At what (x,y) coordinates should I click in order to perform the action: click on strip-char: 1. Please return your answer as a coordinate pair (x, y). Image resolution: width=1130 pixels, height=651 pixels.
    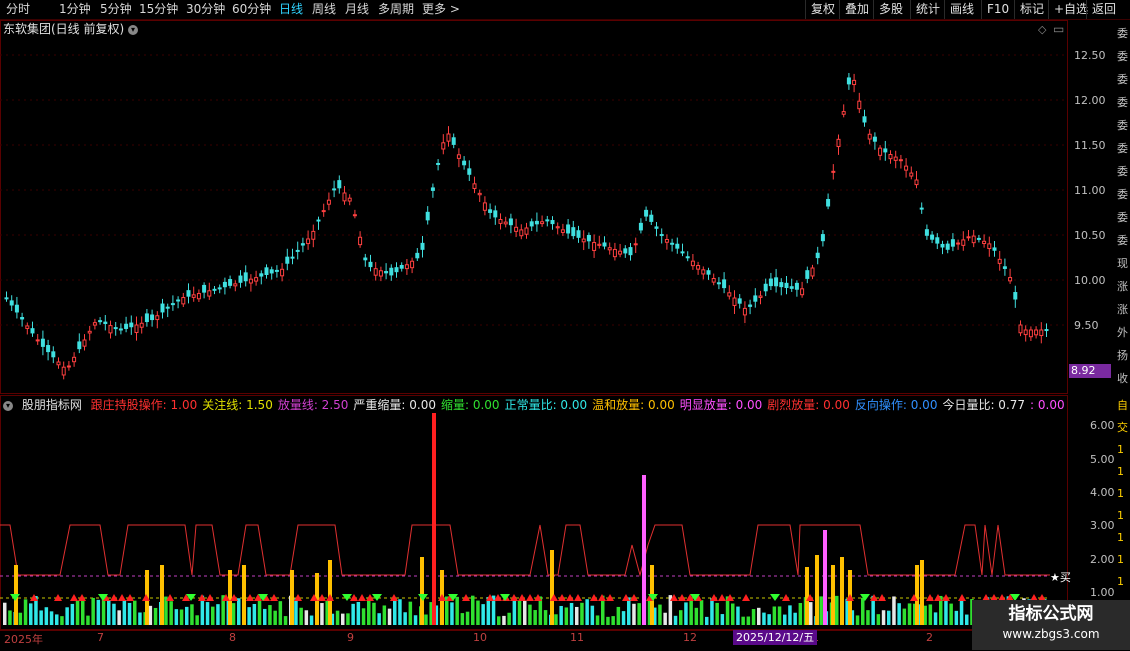
    Looking at the image, I should click on (1120, 537).